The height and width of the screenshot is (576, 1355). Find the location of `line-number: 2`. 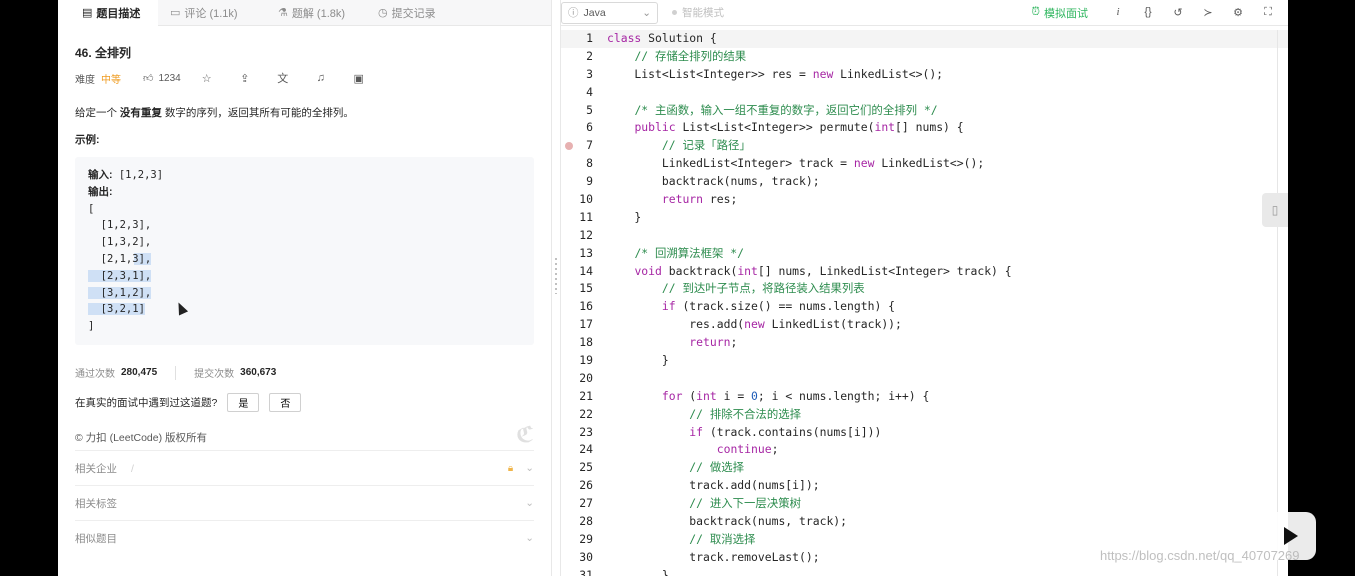

line-number: 2 is located at coordinates (577, 57).